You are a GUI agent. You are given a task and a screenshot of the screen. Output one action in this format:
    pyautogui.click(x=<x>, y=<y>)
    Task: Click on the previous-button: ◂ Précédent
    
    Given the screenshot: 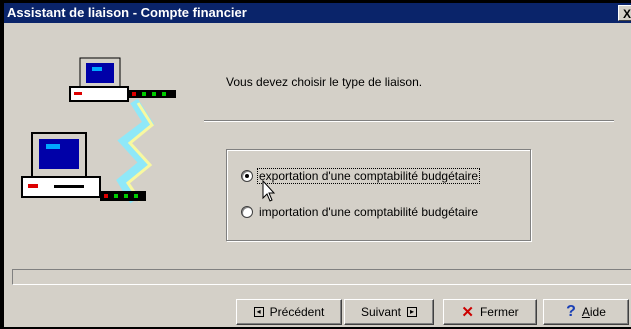 What is the action you would take?
    pyautogui.click(x=289, y=312)
    